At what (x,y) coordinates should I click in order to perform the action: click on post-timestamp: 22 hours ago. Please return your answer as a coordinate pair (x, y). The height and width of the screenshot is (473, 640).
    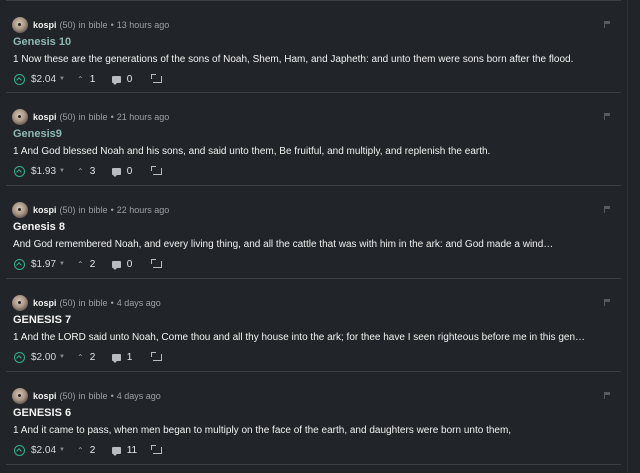
    Looking at the image, I should click on (143, 210).